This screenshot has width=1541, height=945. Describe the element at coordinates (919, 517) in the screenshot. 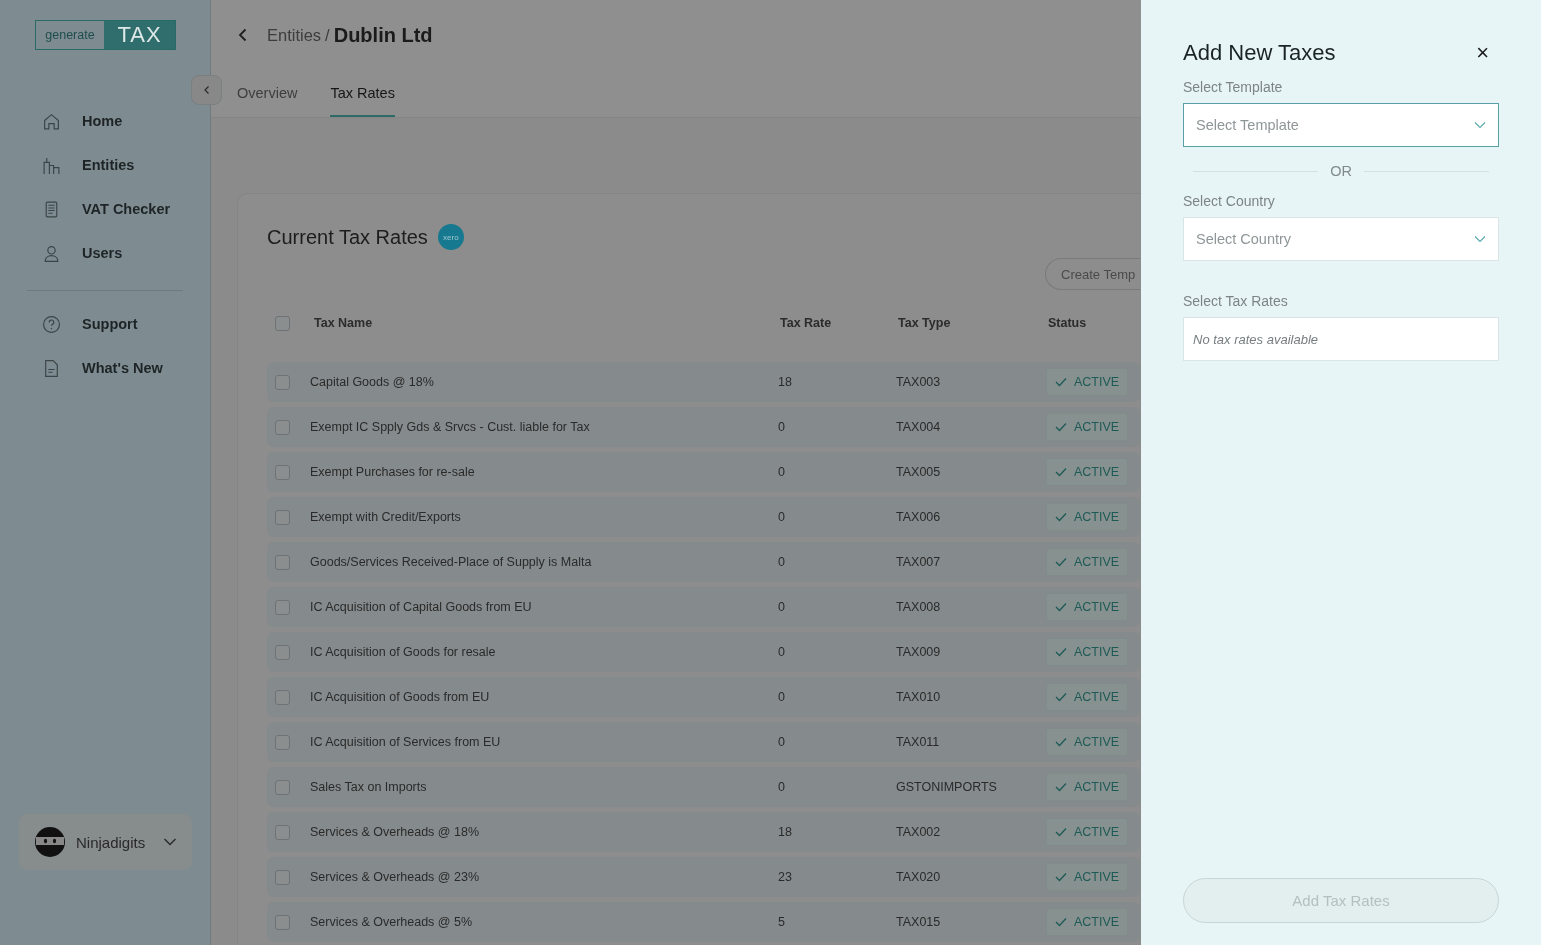

I see `table-cell-text: TAX006` at that location.